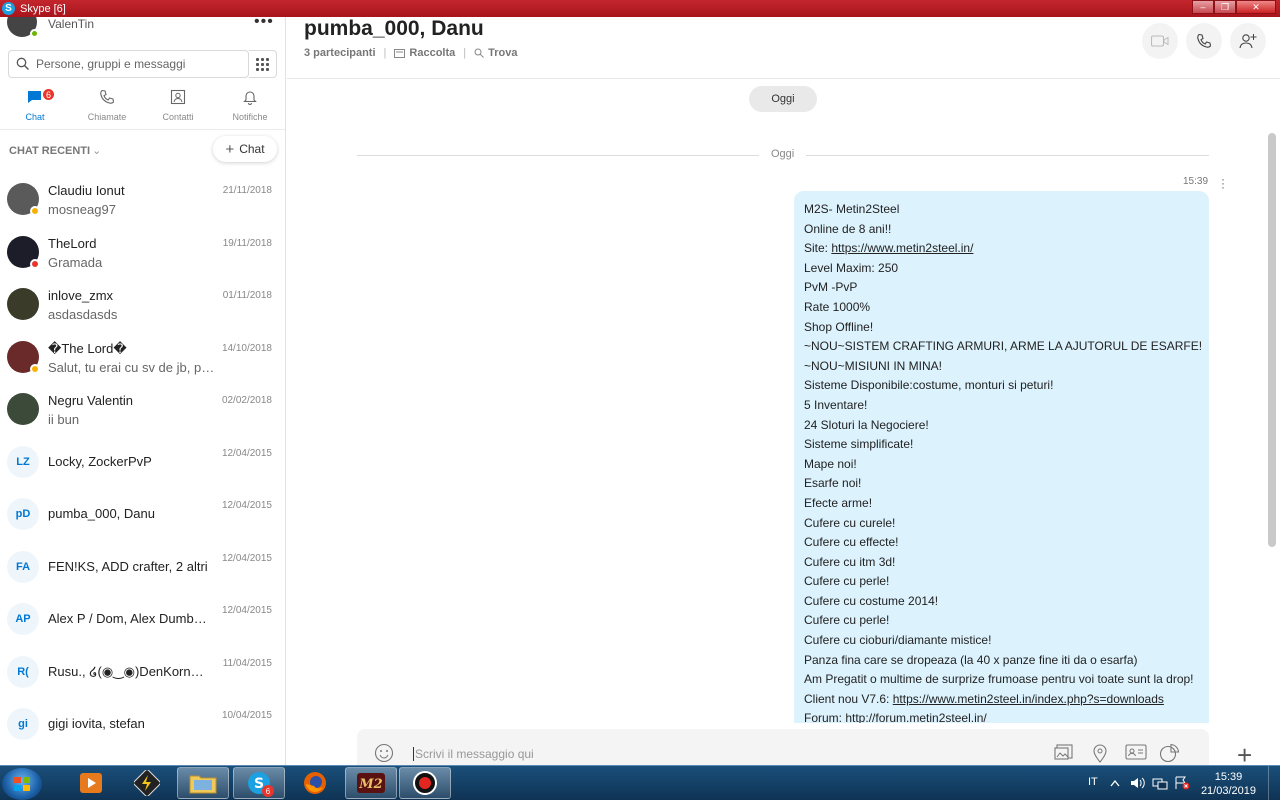  I want to click on clock-date: 21/03/2019, so click(1228, 791).